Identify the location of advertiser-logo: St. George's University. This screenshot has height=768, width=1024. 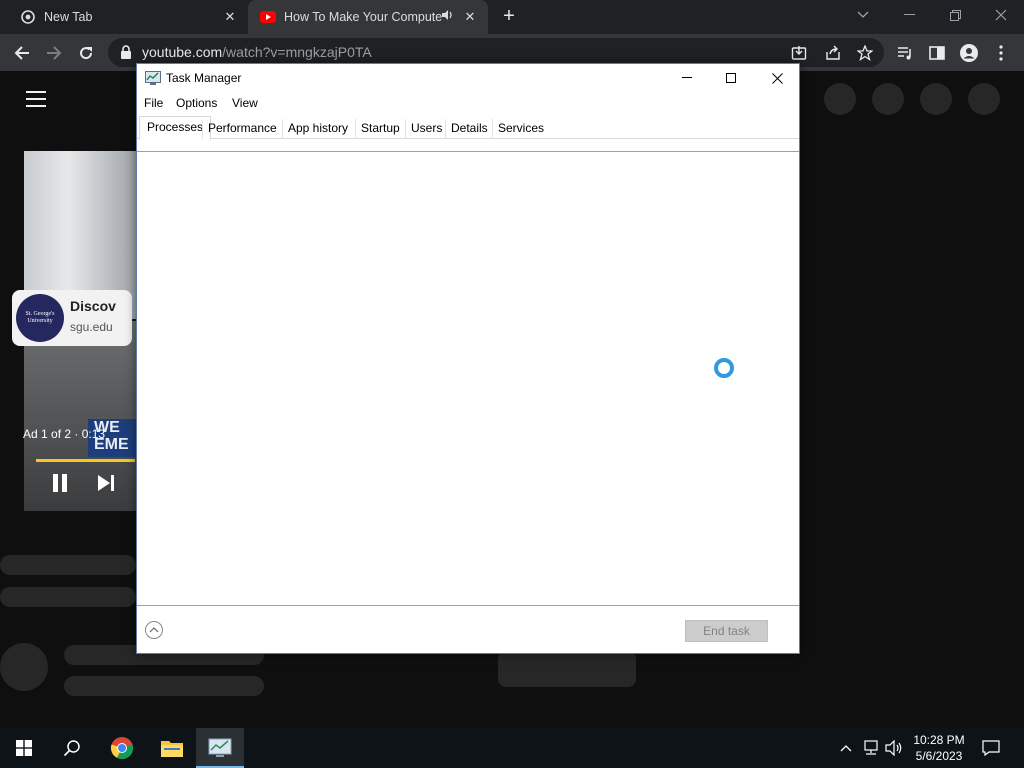
(40, 318).